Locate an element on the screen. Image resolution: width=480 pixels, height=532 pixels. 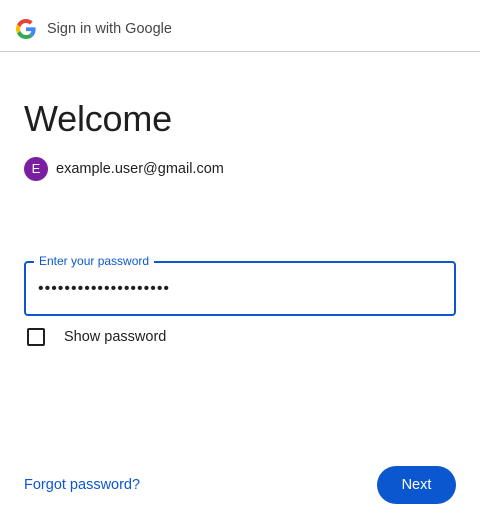
page-title: Welcome is located at coordinates (98, 118).